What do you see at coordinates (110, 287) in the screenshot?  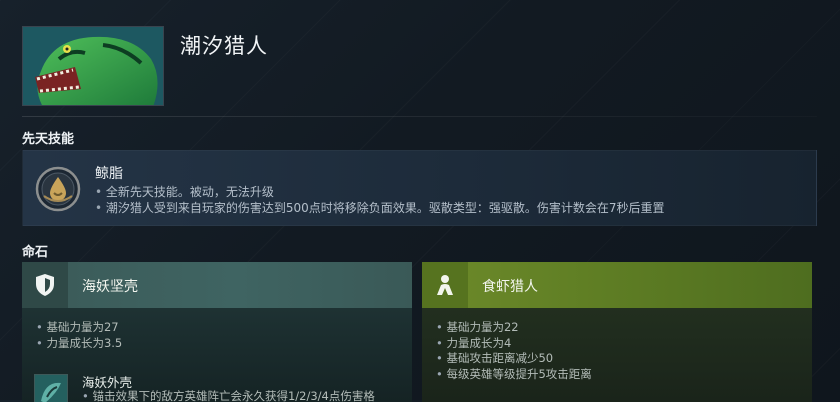 I see `facet-title: 海妖坚壳` at bounding box center [110, 287].